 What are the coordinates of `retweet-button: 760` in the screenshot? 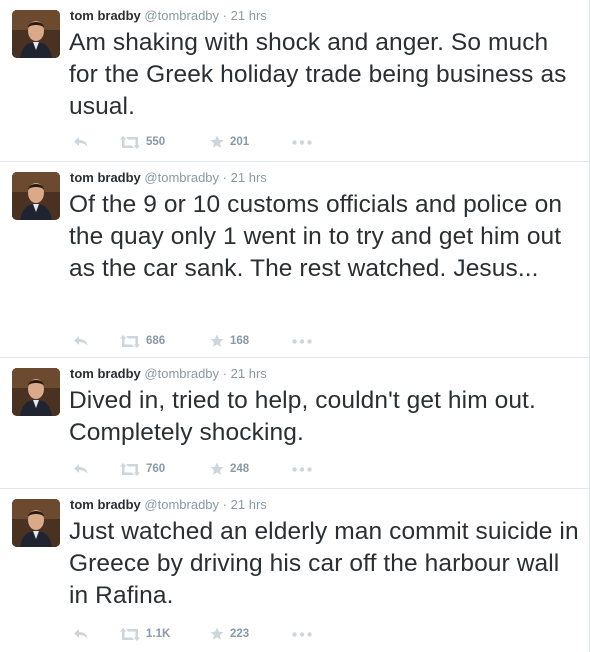 It's located at (142, 469).